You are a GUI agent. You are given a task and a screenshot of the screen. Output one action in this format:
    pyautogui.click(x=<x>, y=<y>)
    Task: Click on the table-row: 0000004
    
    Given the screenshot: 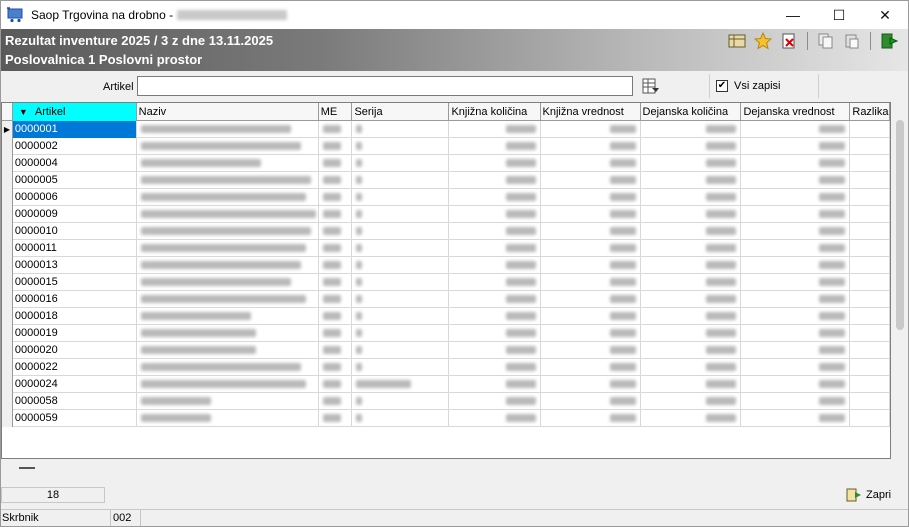 What is the action you would take?
    pyautogui.click(x=446, y=163)
    